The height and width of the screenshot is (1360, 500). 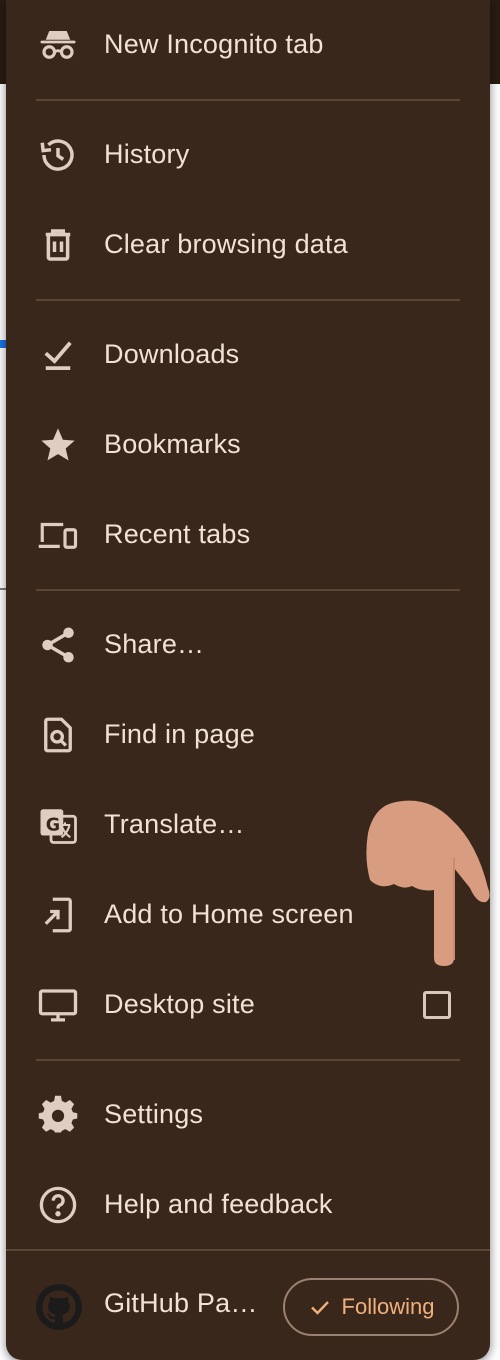 What do you see at coordinates (226, 244) in the screenshot?
I see `menu-item-label: Clear browsing data` at bounding box center [226, 244].